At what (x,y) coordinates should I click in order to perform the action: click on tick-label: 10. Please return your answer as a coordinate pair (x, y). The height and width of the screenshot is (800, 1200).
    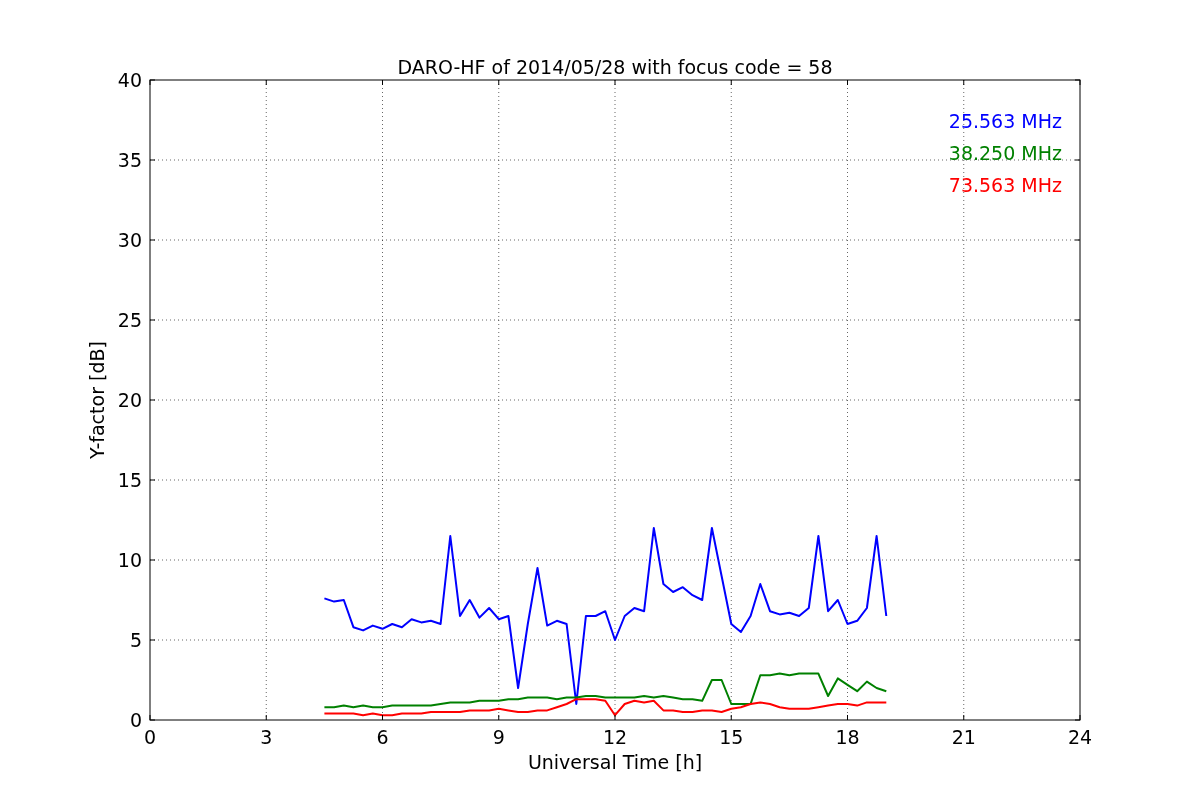
    Looking at the image, I should click on (129, 560).